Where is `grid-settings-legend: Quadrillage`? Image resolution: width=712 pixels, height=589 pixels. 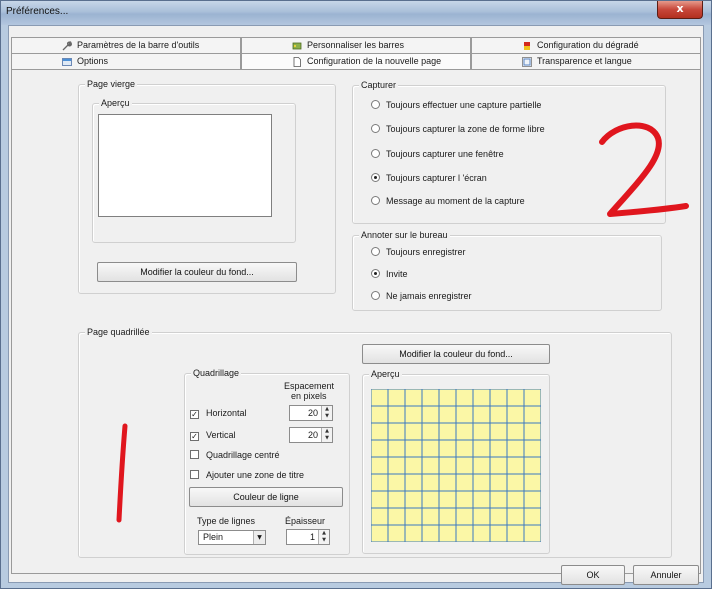
grid-settings-legend: Quadrillage is located at coordinates (216, 373).